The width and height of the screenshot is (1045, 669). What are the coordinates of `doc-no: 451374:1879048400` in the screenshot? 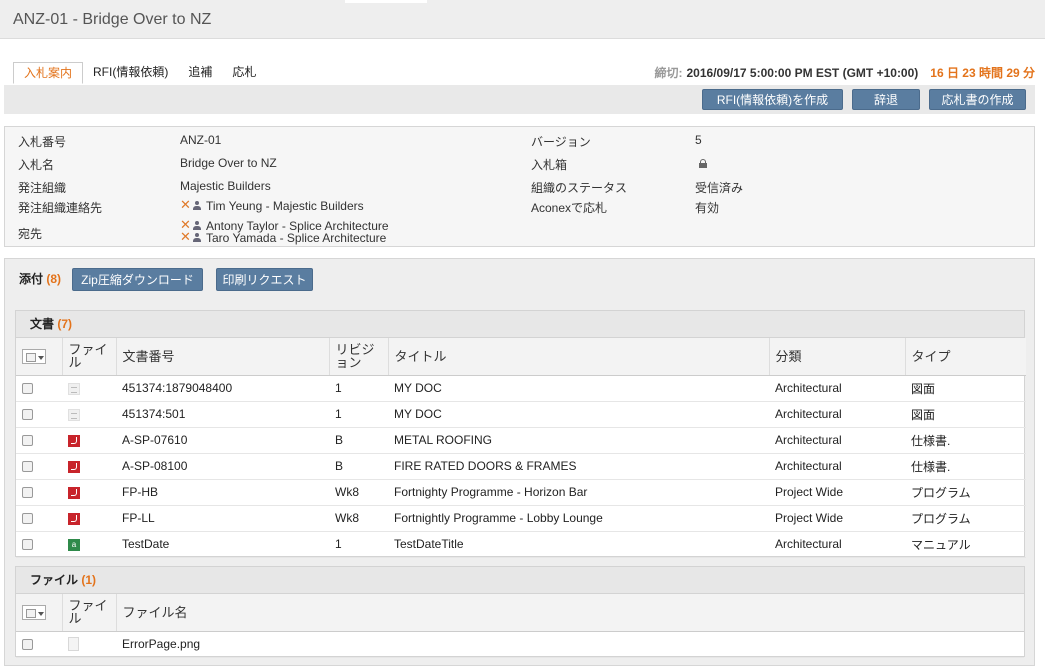 It's located at (222, 388).